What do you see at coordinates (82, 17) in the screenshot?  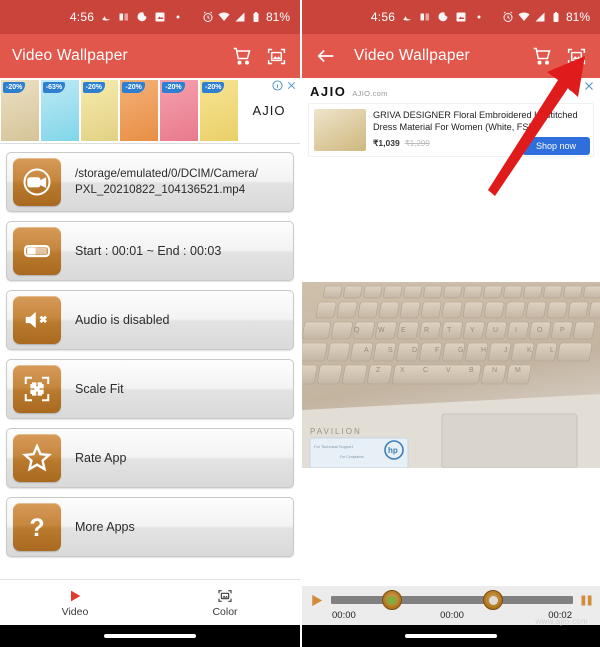 I see `status-bar-time: 4:56` at bounding box center [82, 17].